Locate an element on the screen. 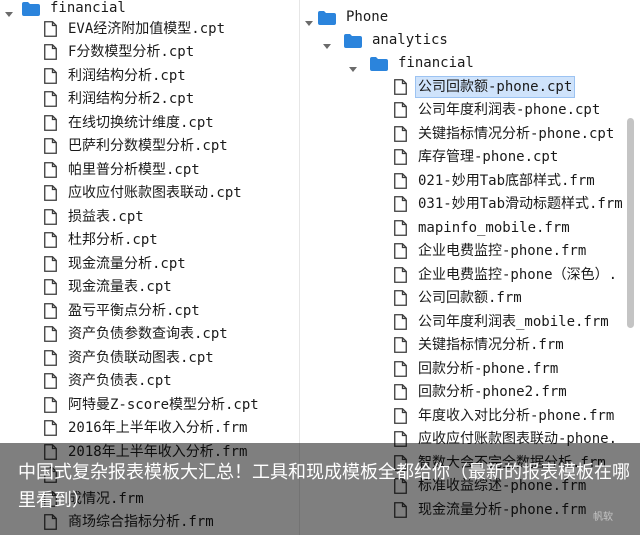 This screenshot has height=535, width=640. file-label: 回款分析-phone2.frm is located at coordinates (492, 392).